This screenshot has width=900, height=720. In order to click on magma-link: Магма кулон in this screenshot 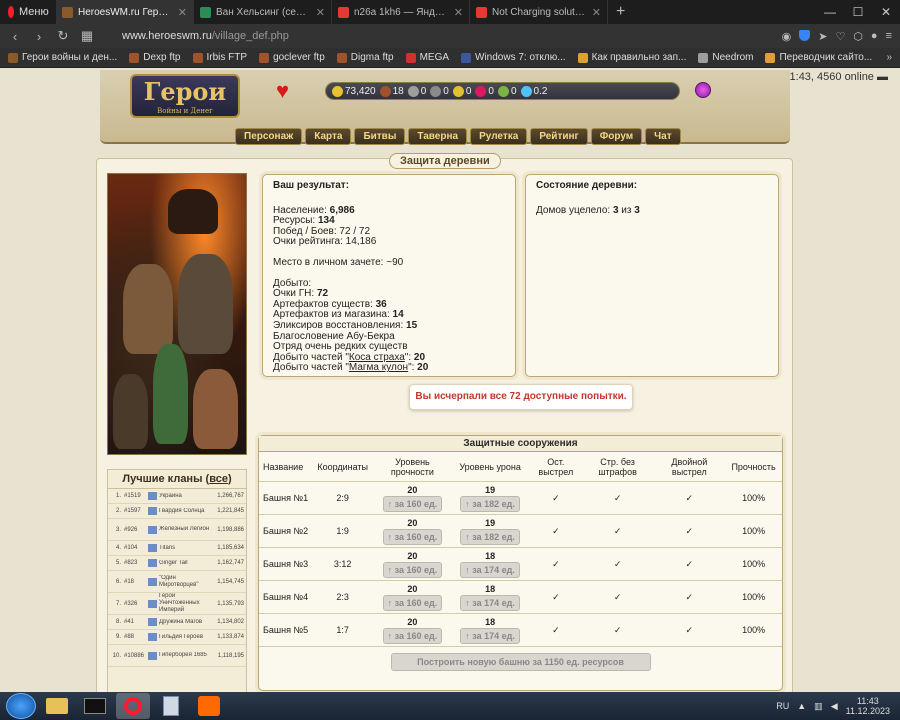, I will do `click(378, 368)`.